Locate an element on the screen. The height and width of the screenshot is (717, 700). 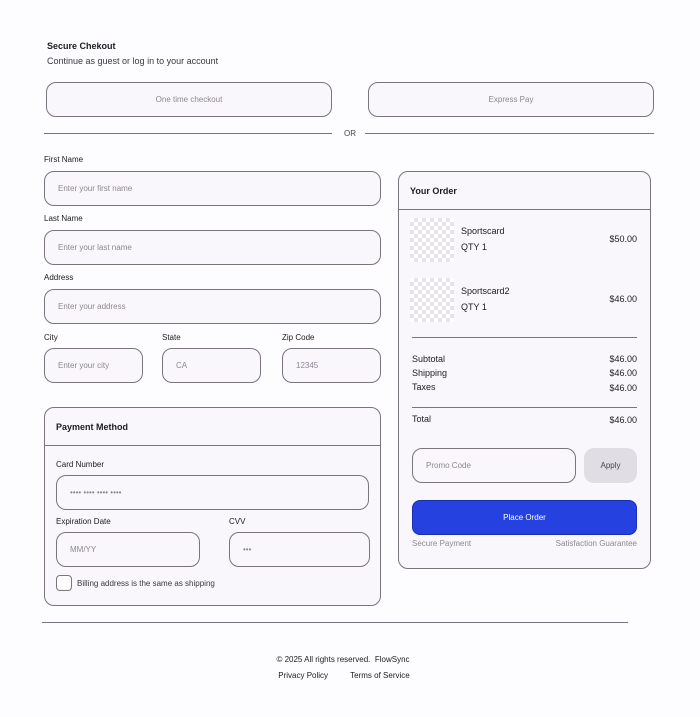
last-name-input: Enter your last name is located at coordinates (212, 247).